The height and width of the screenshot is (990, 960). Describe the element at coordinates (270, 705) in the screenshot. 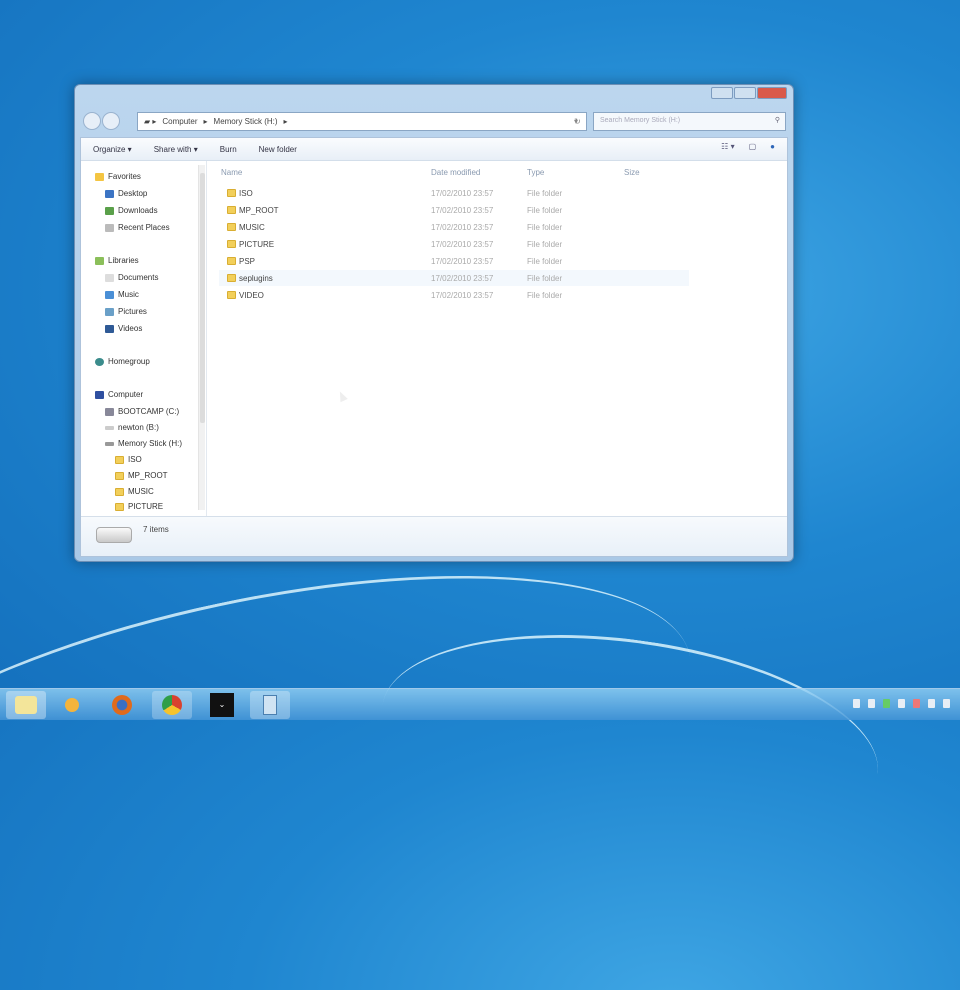

I see `taskbar-explorer` at that location.